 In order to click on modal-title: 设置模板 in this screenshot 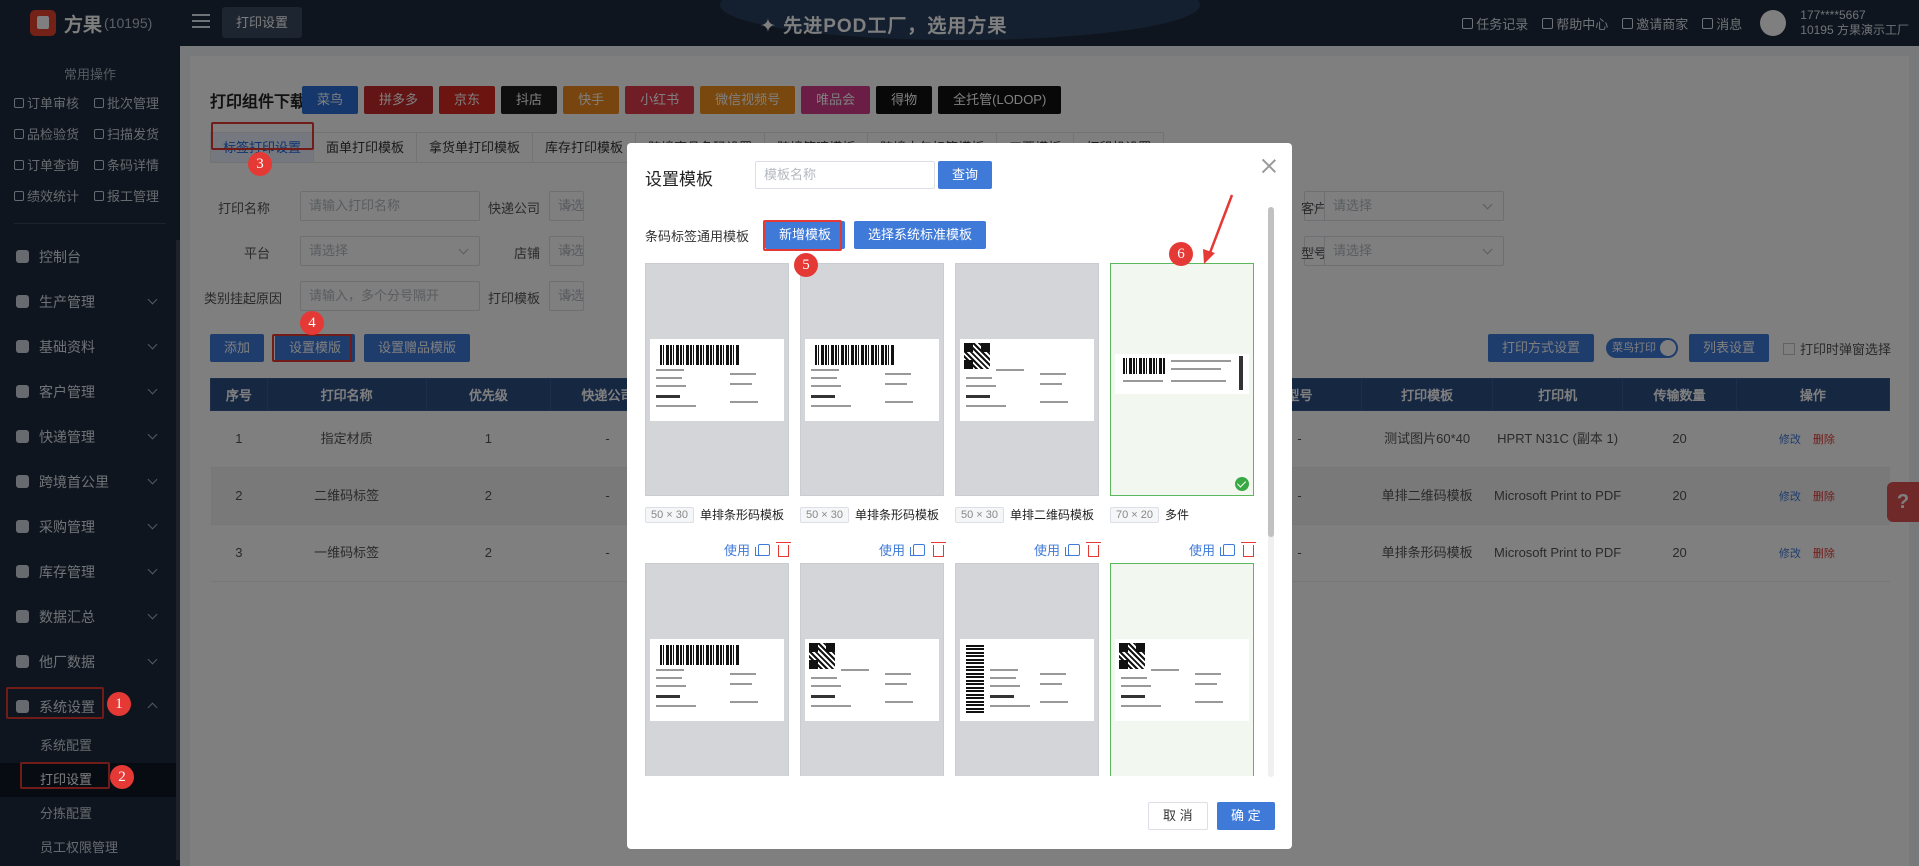, I will do `click(679, 179)`.